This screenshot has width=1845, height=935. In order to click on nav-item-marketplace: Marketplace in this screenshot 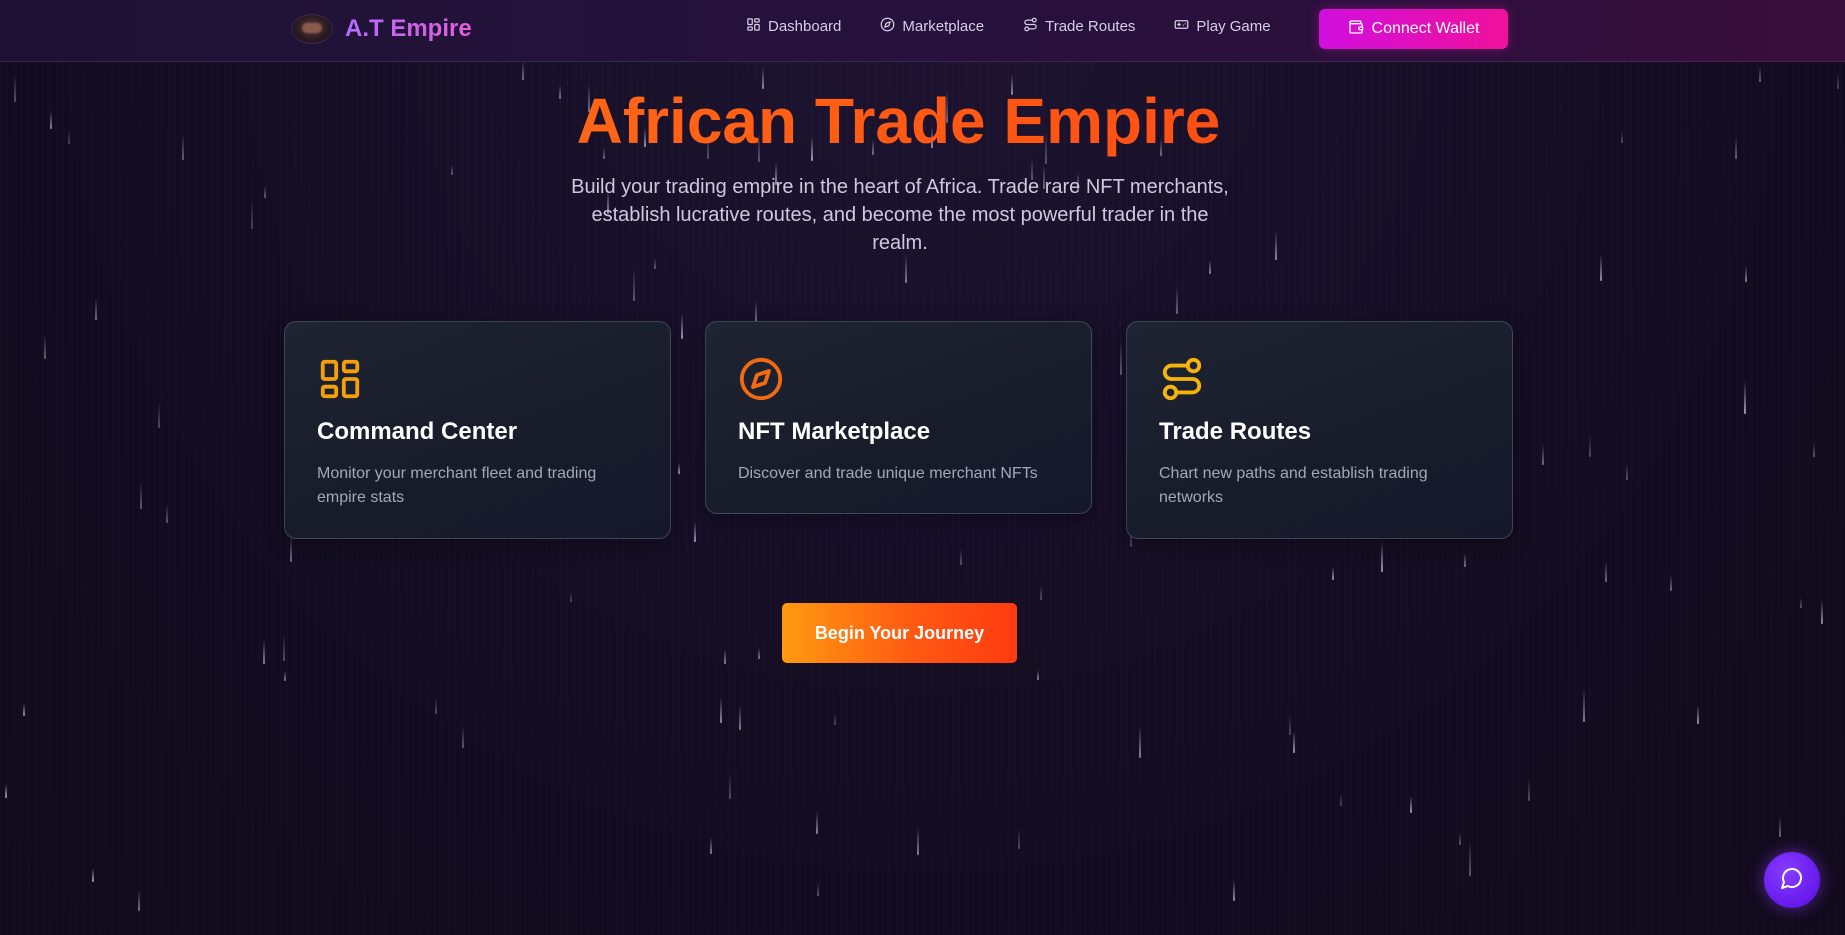, I will do `click(932, 26)`.